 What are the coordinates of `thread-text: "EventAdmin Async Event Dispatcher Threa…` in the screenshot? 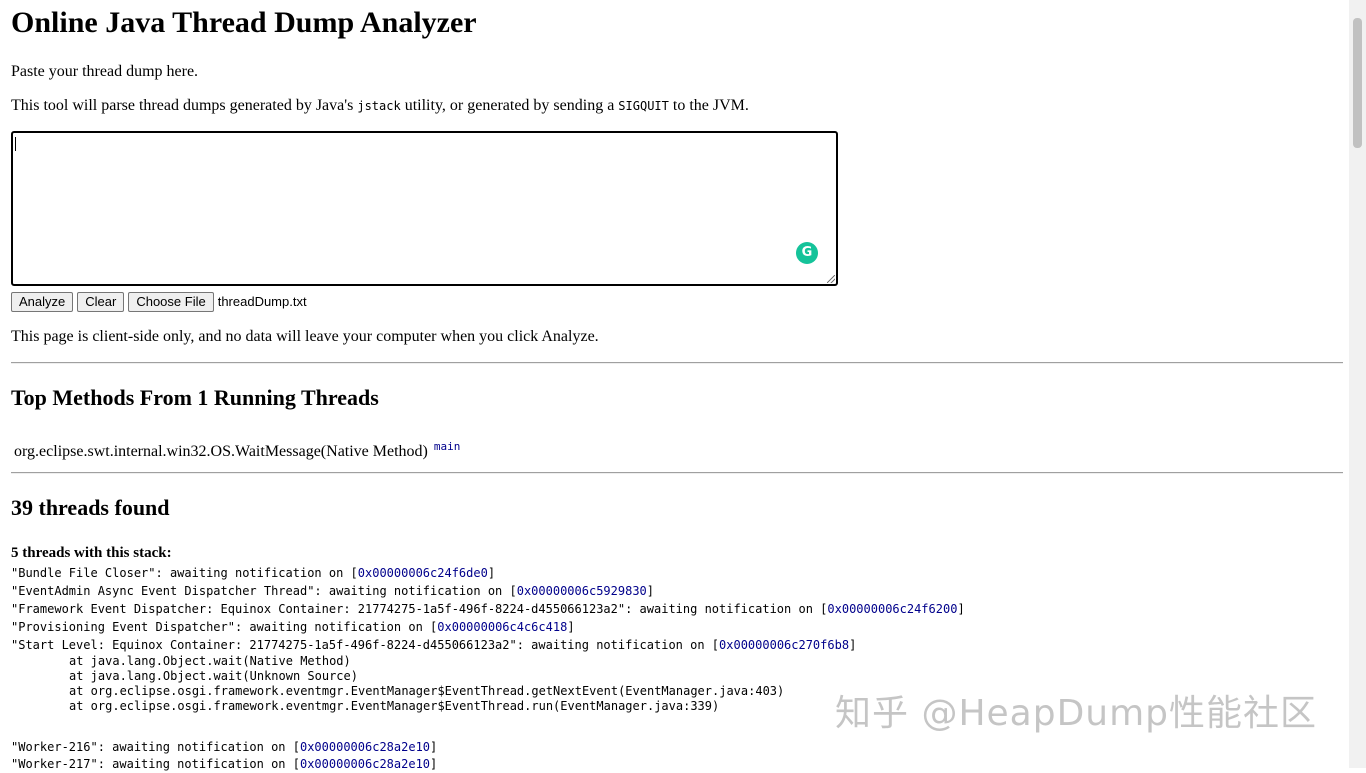 It's located at (264, 591).